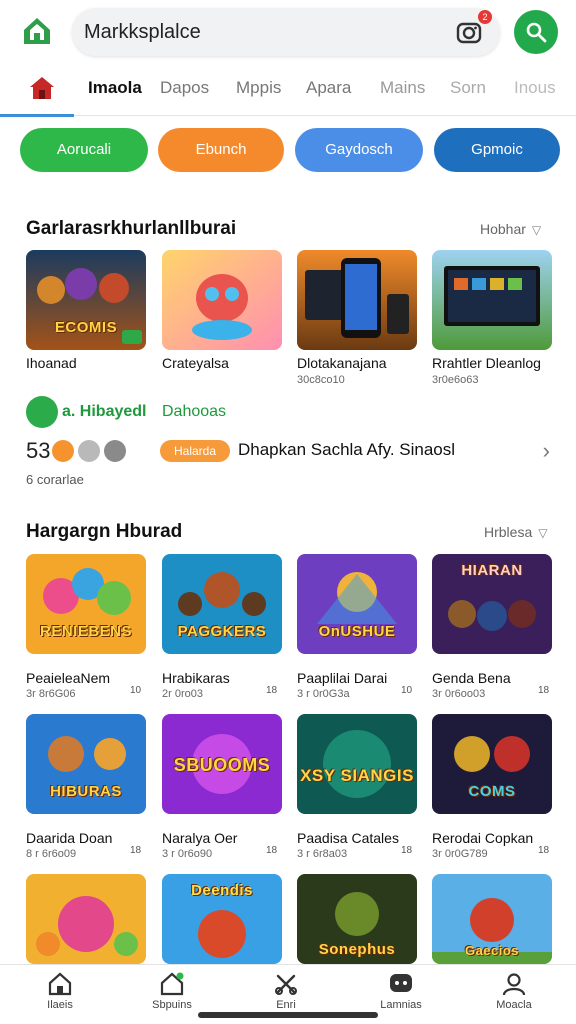 This screenshot has height=1024, width=576. I want to click on tab-dapos: Dapos, so click(184, 88).